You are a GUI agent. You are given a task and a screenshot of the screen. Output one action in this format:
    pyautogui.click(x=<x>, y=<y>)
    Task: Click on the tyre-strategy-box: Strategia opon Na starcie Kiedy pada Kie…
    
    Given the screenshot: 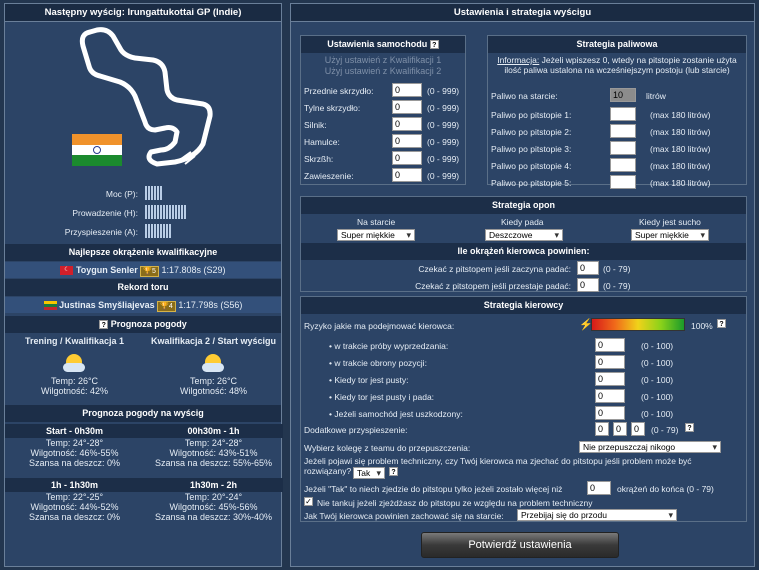 What is the action you would take?
    pyautogui.click(x=523, y=244)
    